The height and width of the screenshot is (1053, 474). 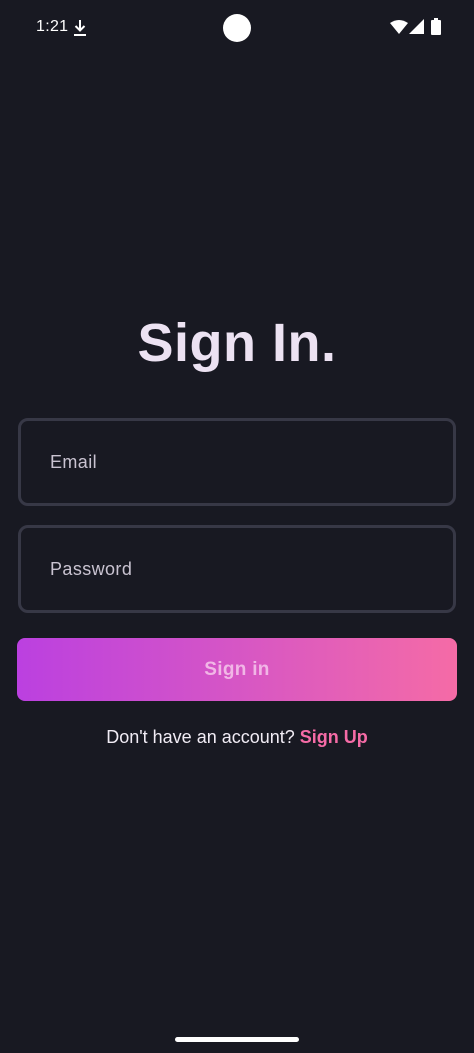 I want to click on camera-cutout, so click(x=237, y=28).